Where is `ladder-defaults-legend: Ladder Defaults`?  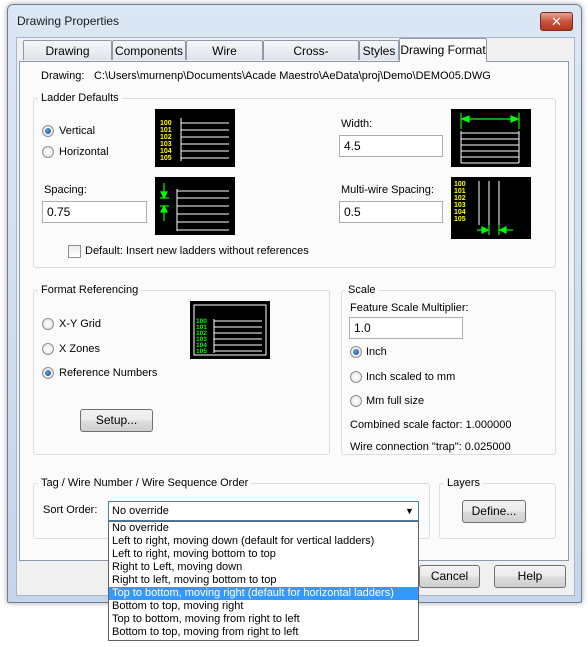 ladder-defaults-legend: Ladder Defaults is located at coordinates (80, 98).